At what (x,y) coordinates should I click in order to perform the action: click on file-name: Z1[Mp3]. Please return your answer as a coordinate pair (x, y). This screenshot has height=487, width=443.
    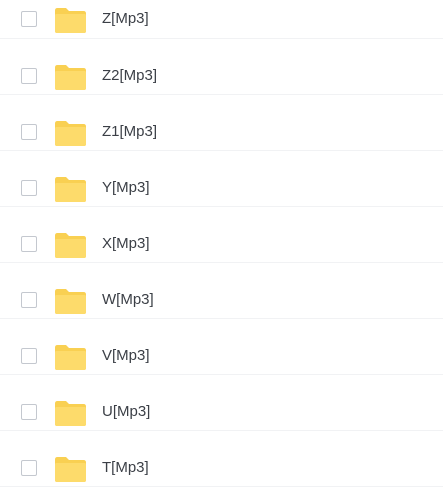
    Looking at the image, I should click on (129, 132).